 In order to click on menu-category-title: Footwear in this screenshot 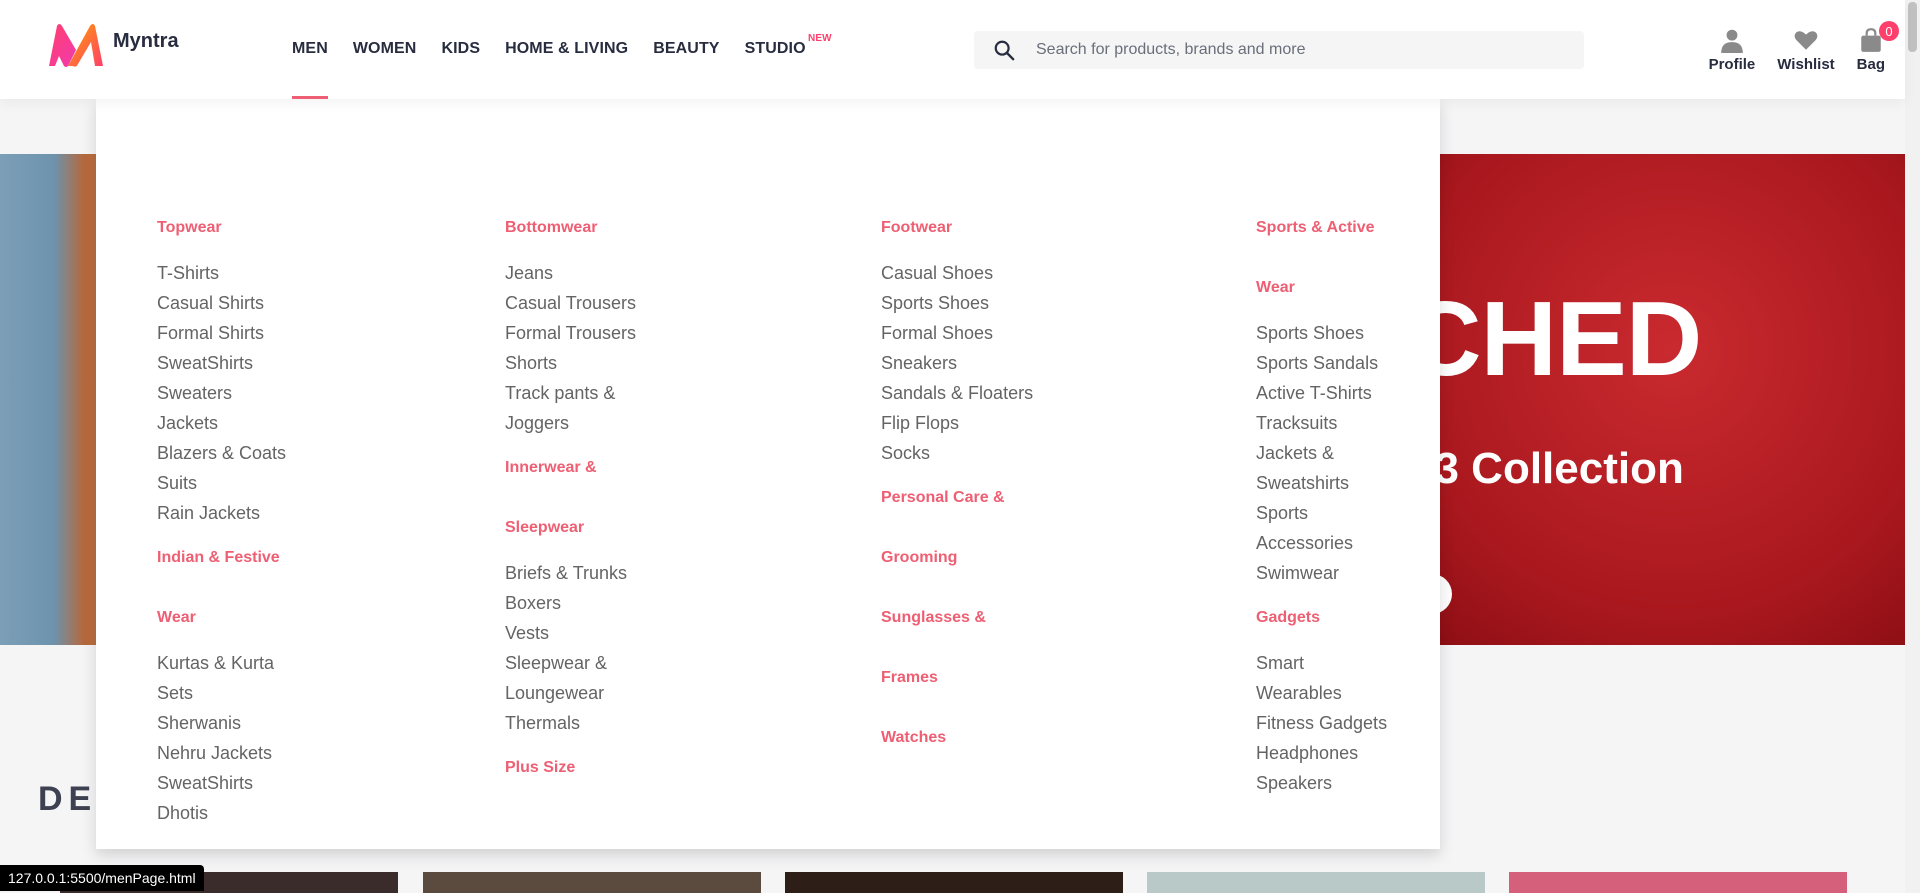, I will do `click(1021, 228)`.